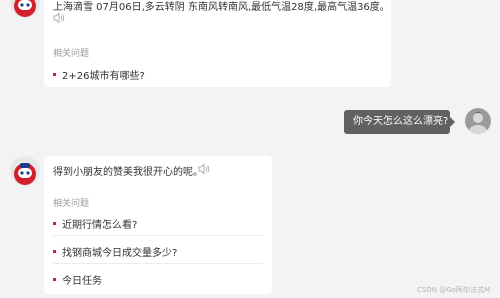  What do you see at coordinates (453, 290) in the screenshot?
I see `watermark: CSDN @Go阿尔法式M` at bounding box center [453, 290].